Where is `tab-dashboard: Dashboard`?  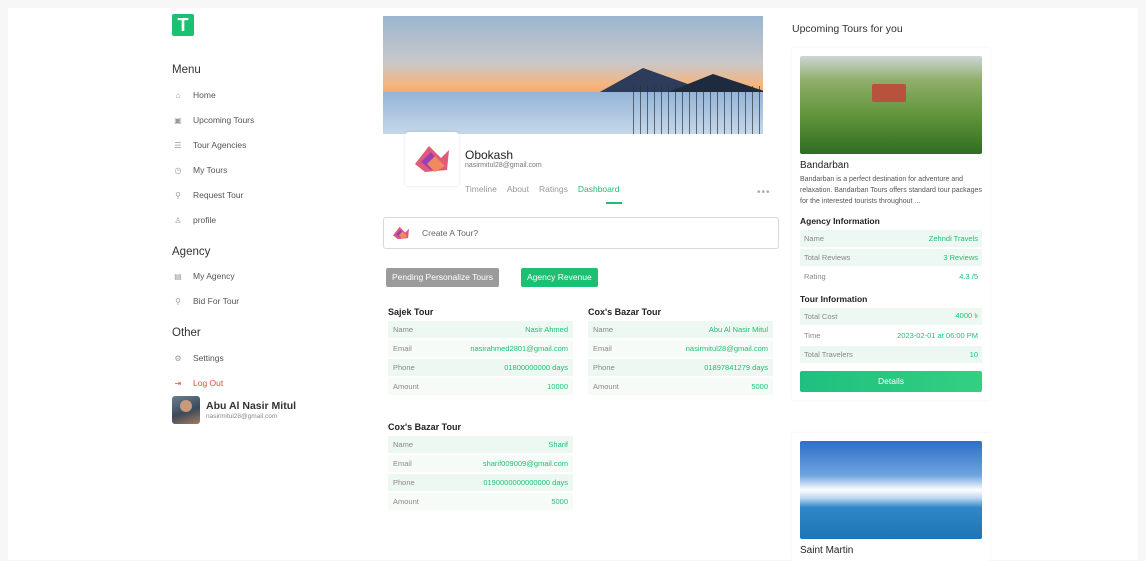 tab-dashboard: Dashboard is located at coordinates (599, 189).